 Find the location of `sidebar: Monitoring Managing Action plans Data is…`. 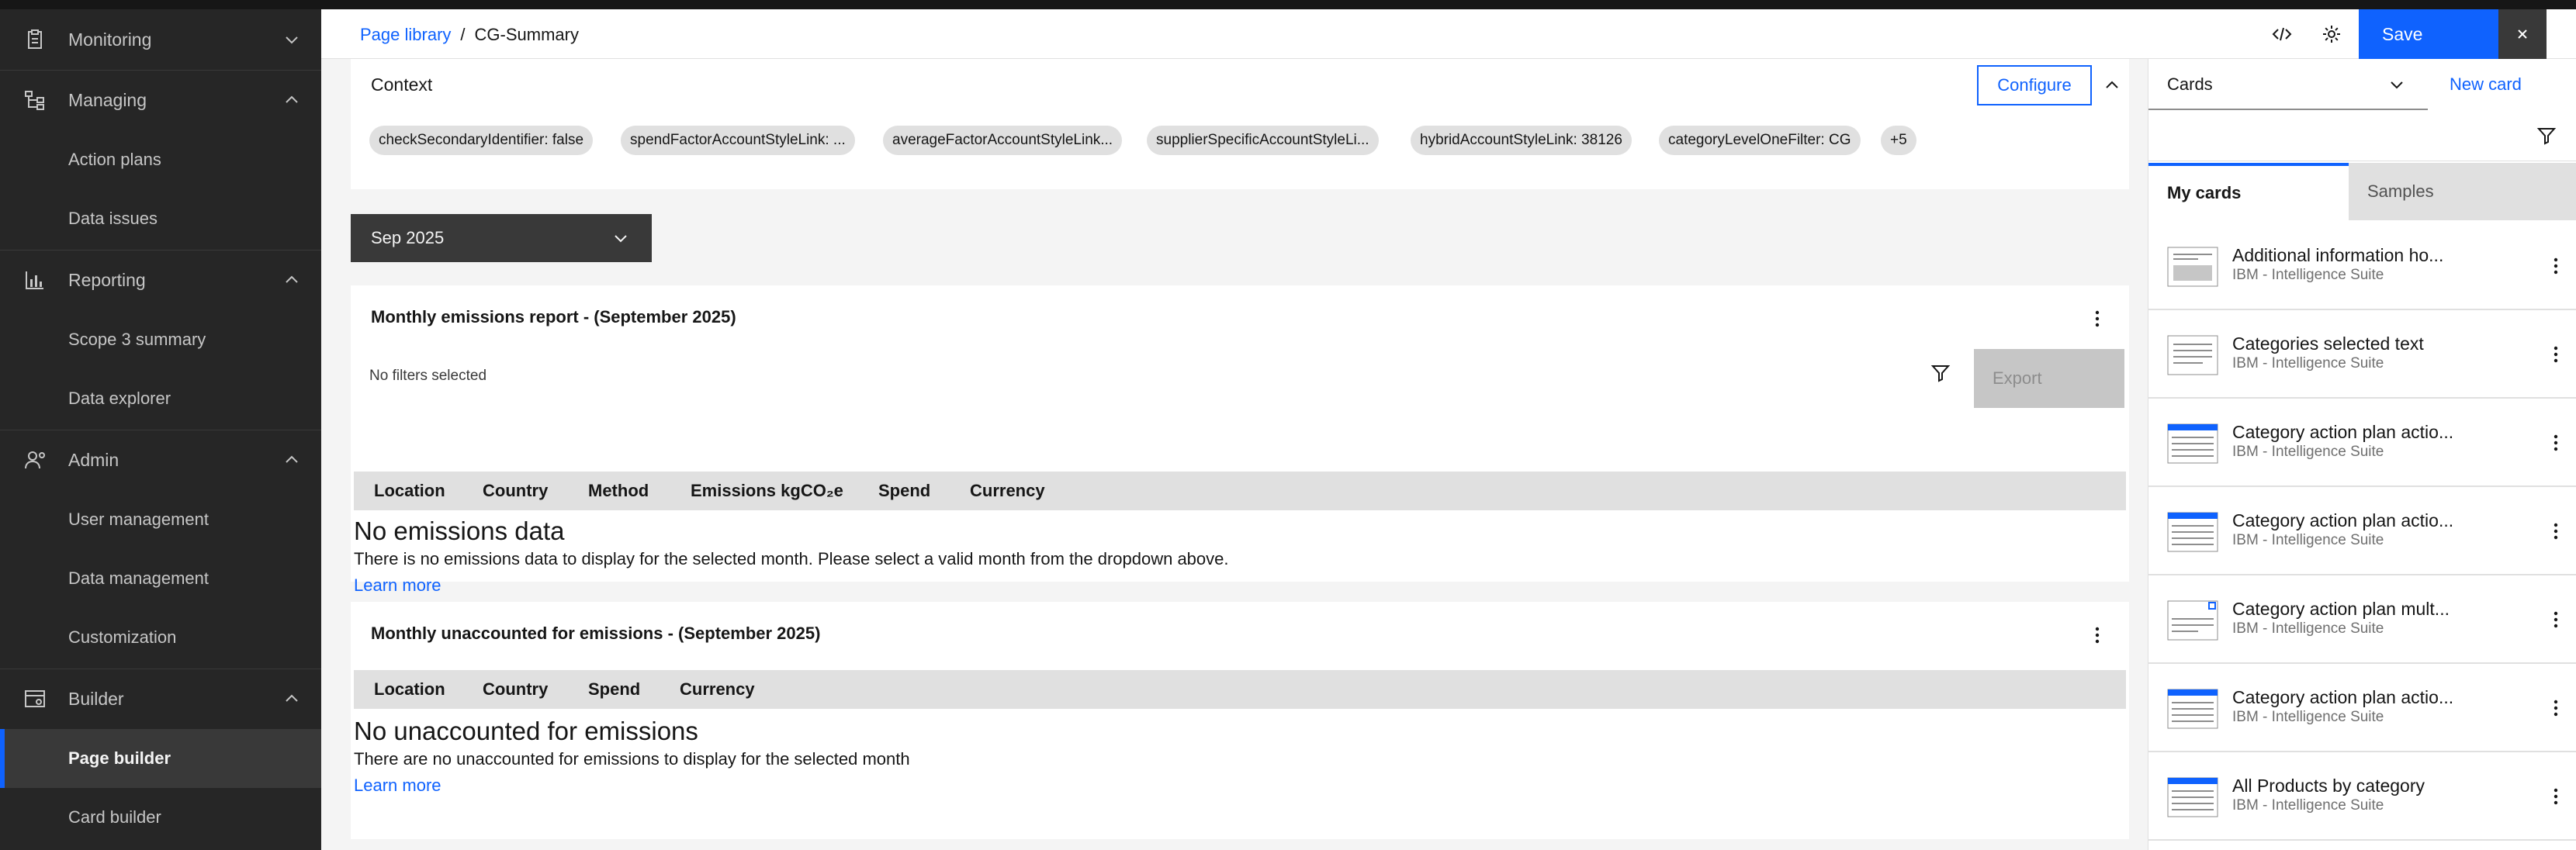

sidebar: Monitoring Managing Action plans Data is… is located at coordinates (160, 429).